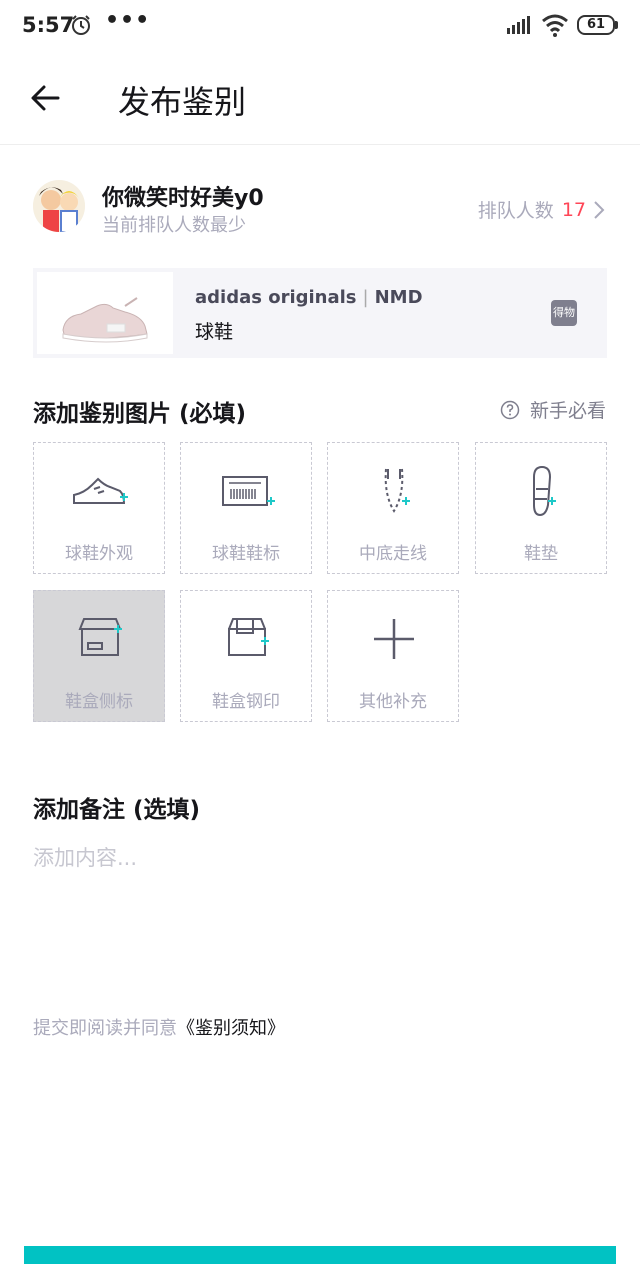 Image resolution: width=640 pixels, height=1264 pixels. What do you see at coordinates (573, 209) in the screenshot?
I see `queue-count: 17` at bounding box center [573, 209].